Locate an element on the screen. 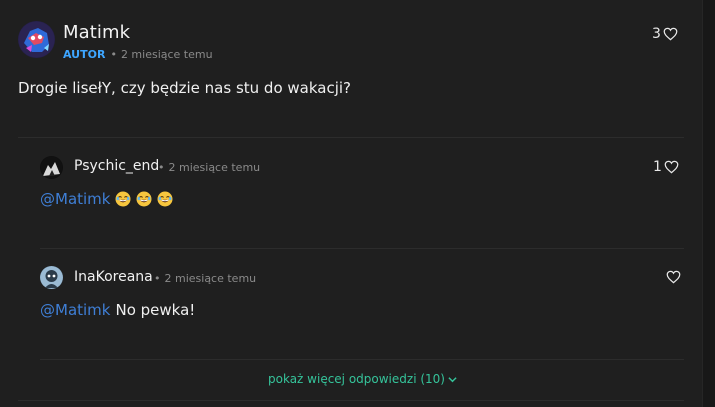  reply-text: @Matimk is located at coordinates (106, 199).